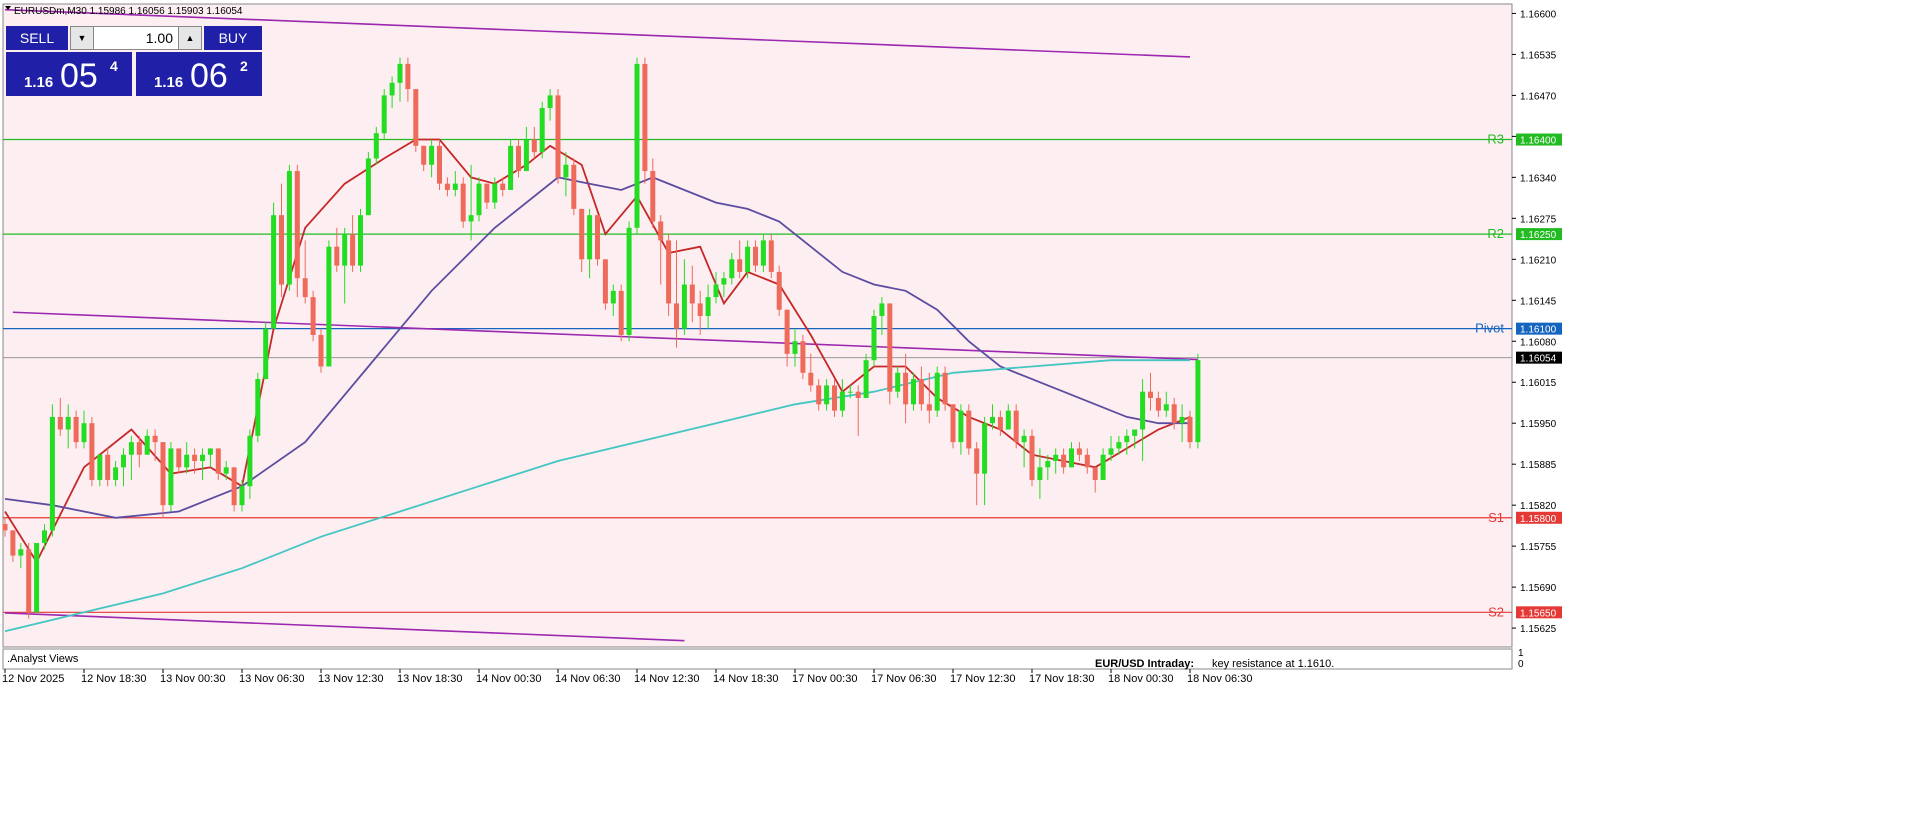 This screenshot has height=840, width=1916. Describe the element at coordinates (1273, 664) in the screenshot. I see `analyst-note-text: key resistance at 1.1610.` at that location.